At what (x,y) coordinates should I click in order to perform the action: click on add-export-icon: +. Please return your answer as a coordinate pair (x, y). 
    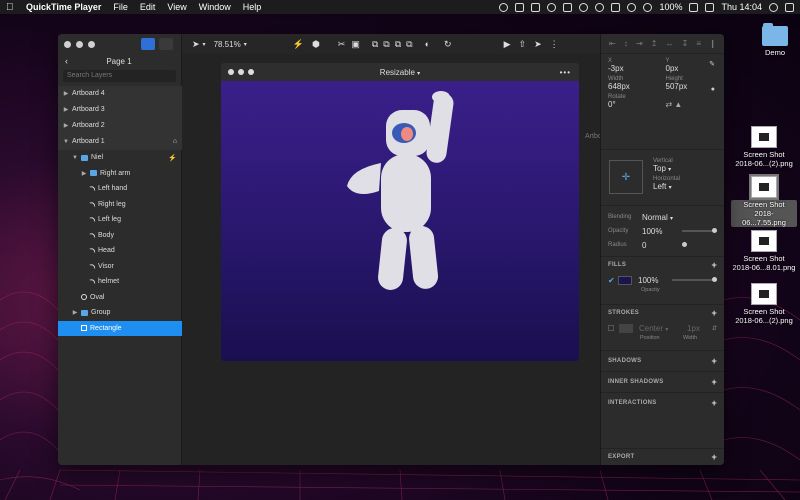
    Looking at the image, I should click on (714, 457).